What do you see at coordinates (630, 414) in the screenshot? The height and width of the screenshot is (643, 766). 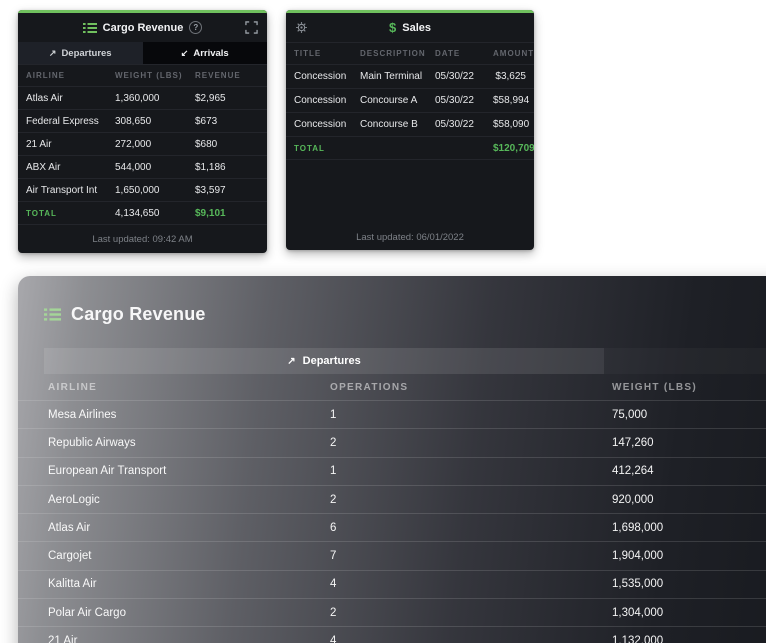 I see `cell-weight: 75,000` at bounding box center [630, 414].